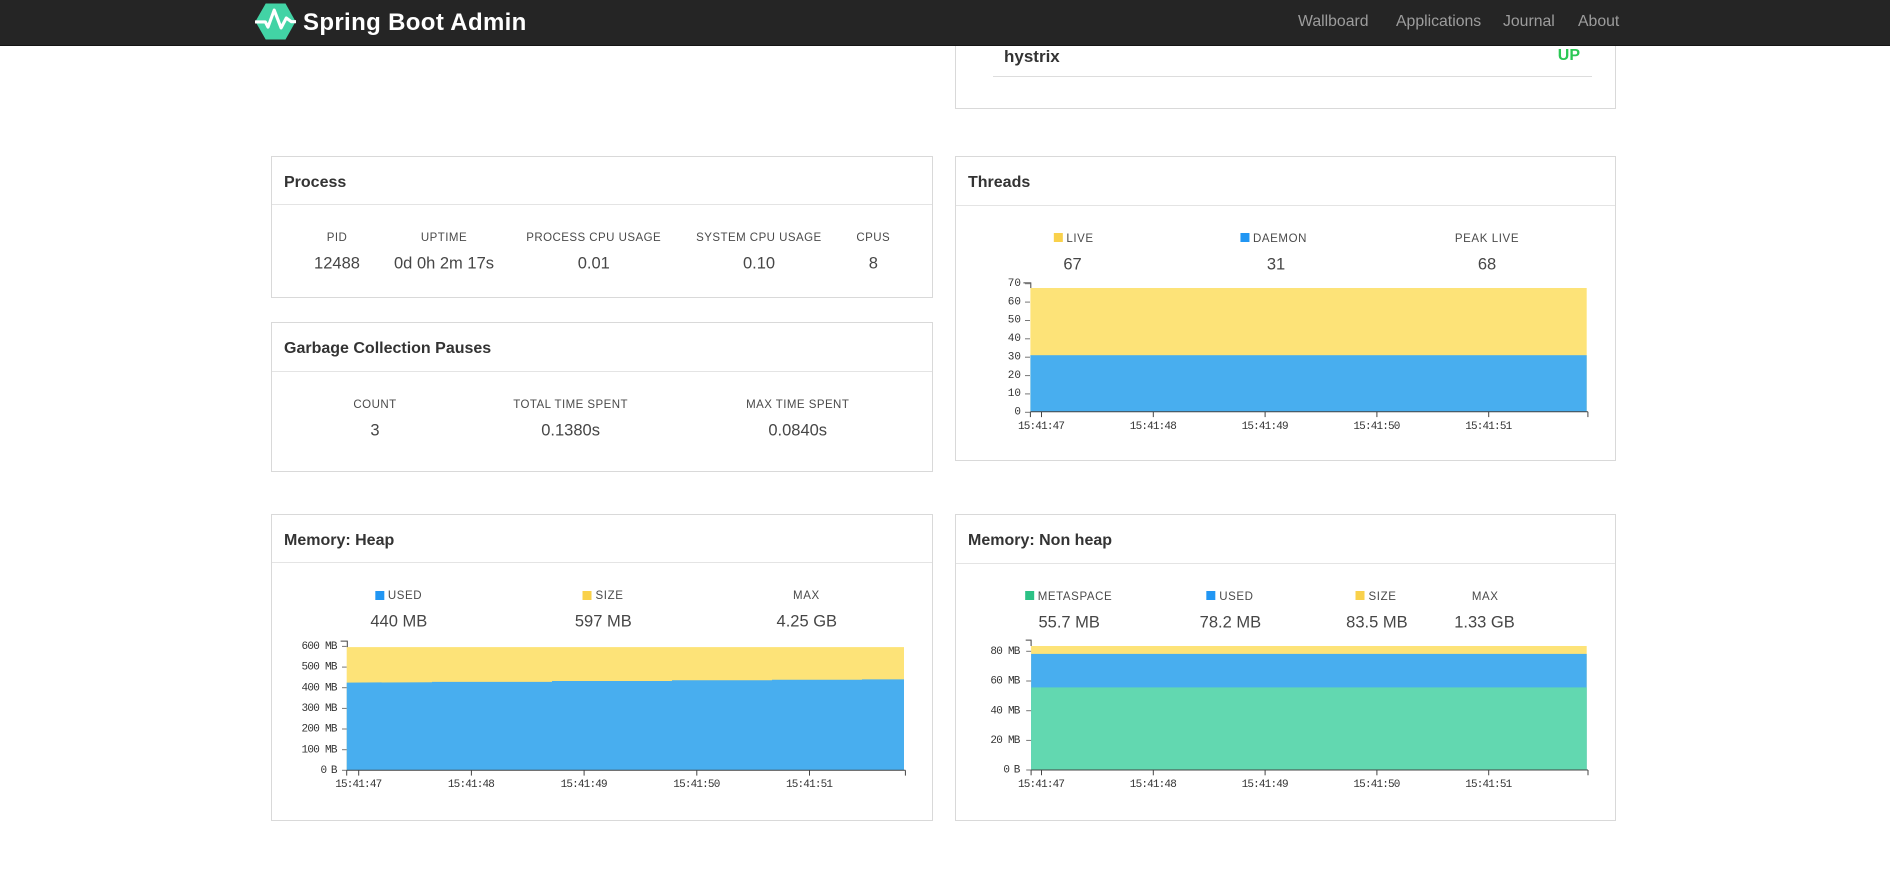 Image resolution: width=1890 pixels, height=892 pixels. I want to click on svg-text: 500 MB, so click(320, 667).